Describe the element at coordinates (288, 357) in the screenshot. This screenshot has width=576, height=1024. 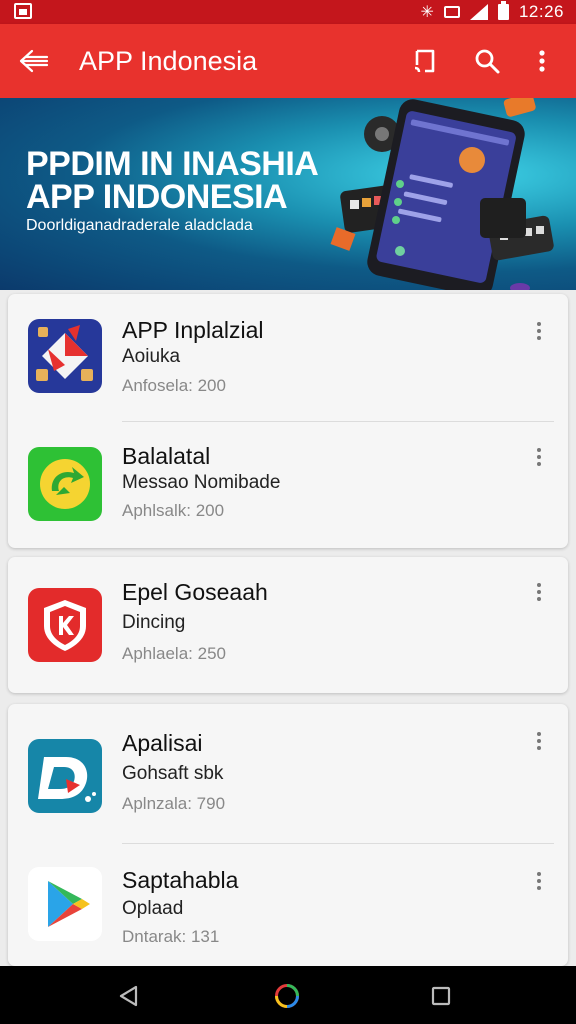
I see `app-list-item: APP Inplalzial Aoiuka Anfosela: 200` at that location.